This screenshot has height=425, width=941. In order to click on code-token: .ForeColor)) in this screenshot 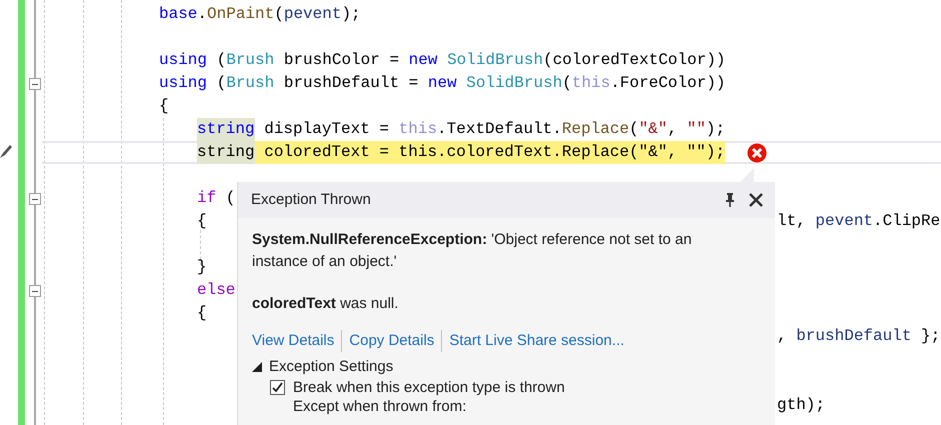, I will do `click(668, 83)`.